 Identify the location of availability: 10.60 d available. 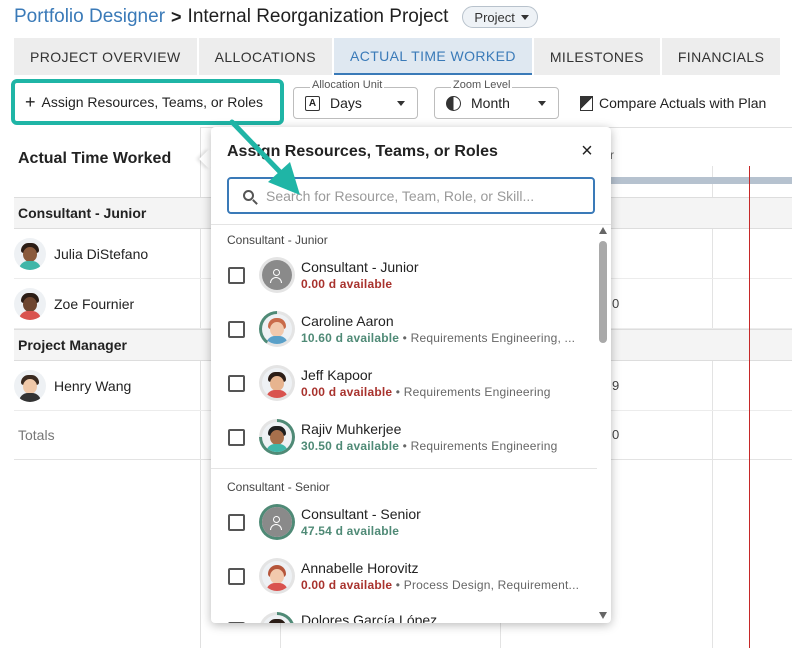
(350, 338).